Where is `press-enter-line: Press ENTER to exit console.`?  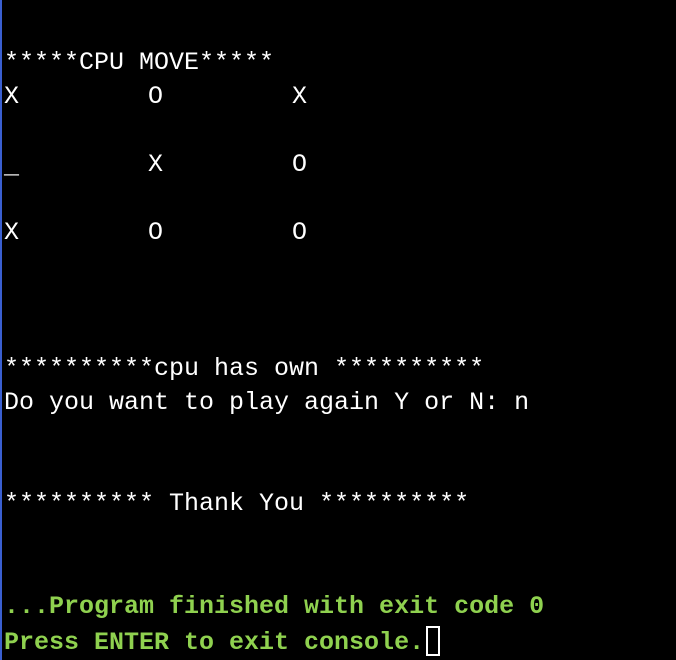
press-enter-line: Press ENTER to exit console. is located at coordinates (222, 642).